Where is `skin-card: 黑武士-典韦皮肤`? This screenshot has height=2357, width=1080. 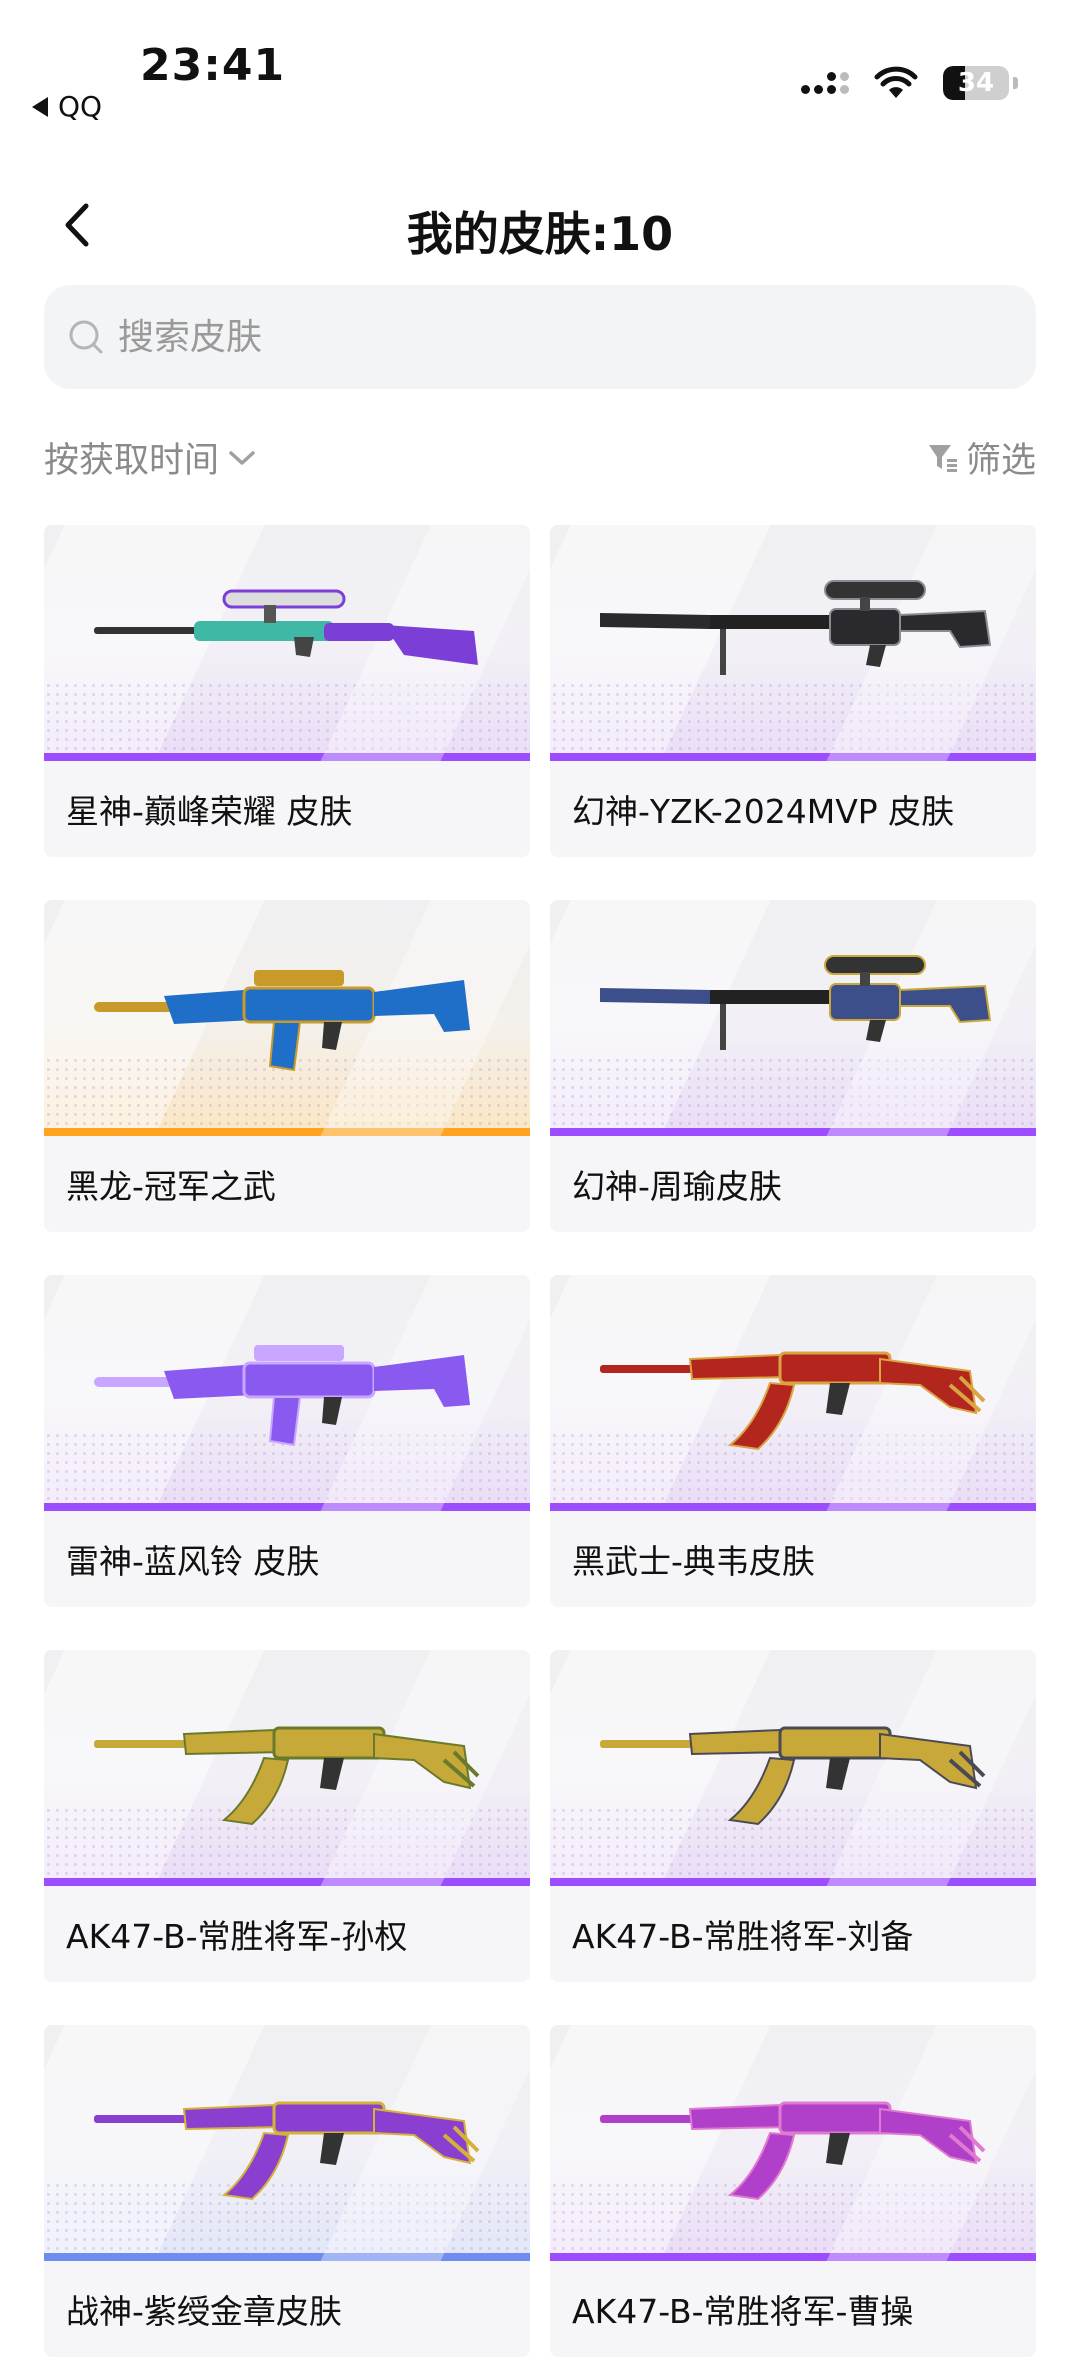 skin-card: 黑武士-典韦皮肤 is located at coordinates (793, 1441).